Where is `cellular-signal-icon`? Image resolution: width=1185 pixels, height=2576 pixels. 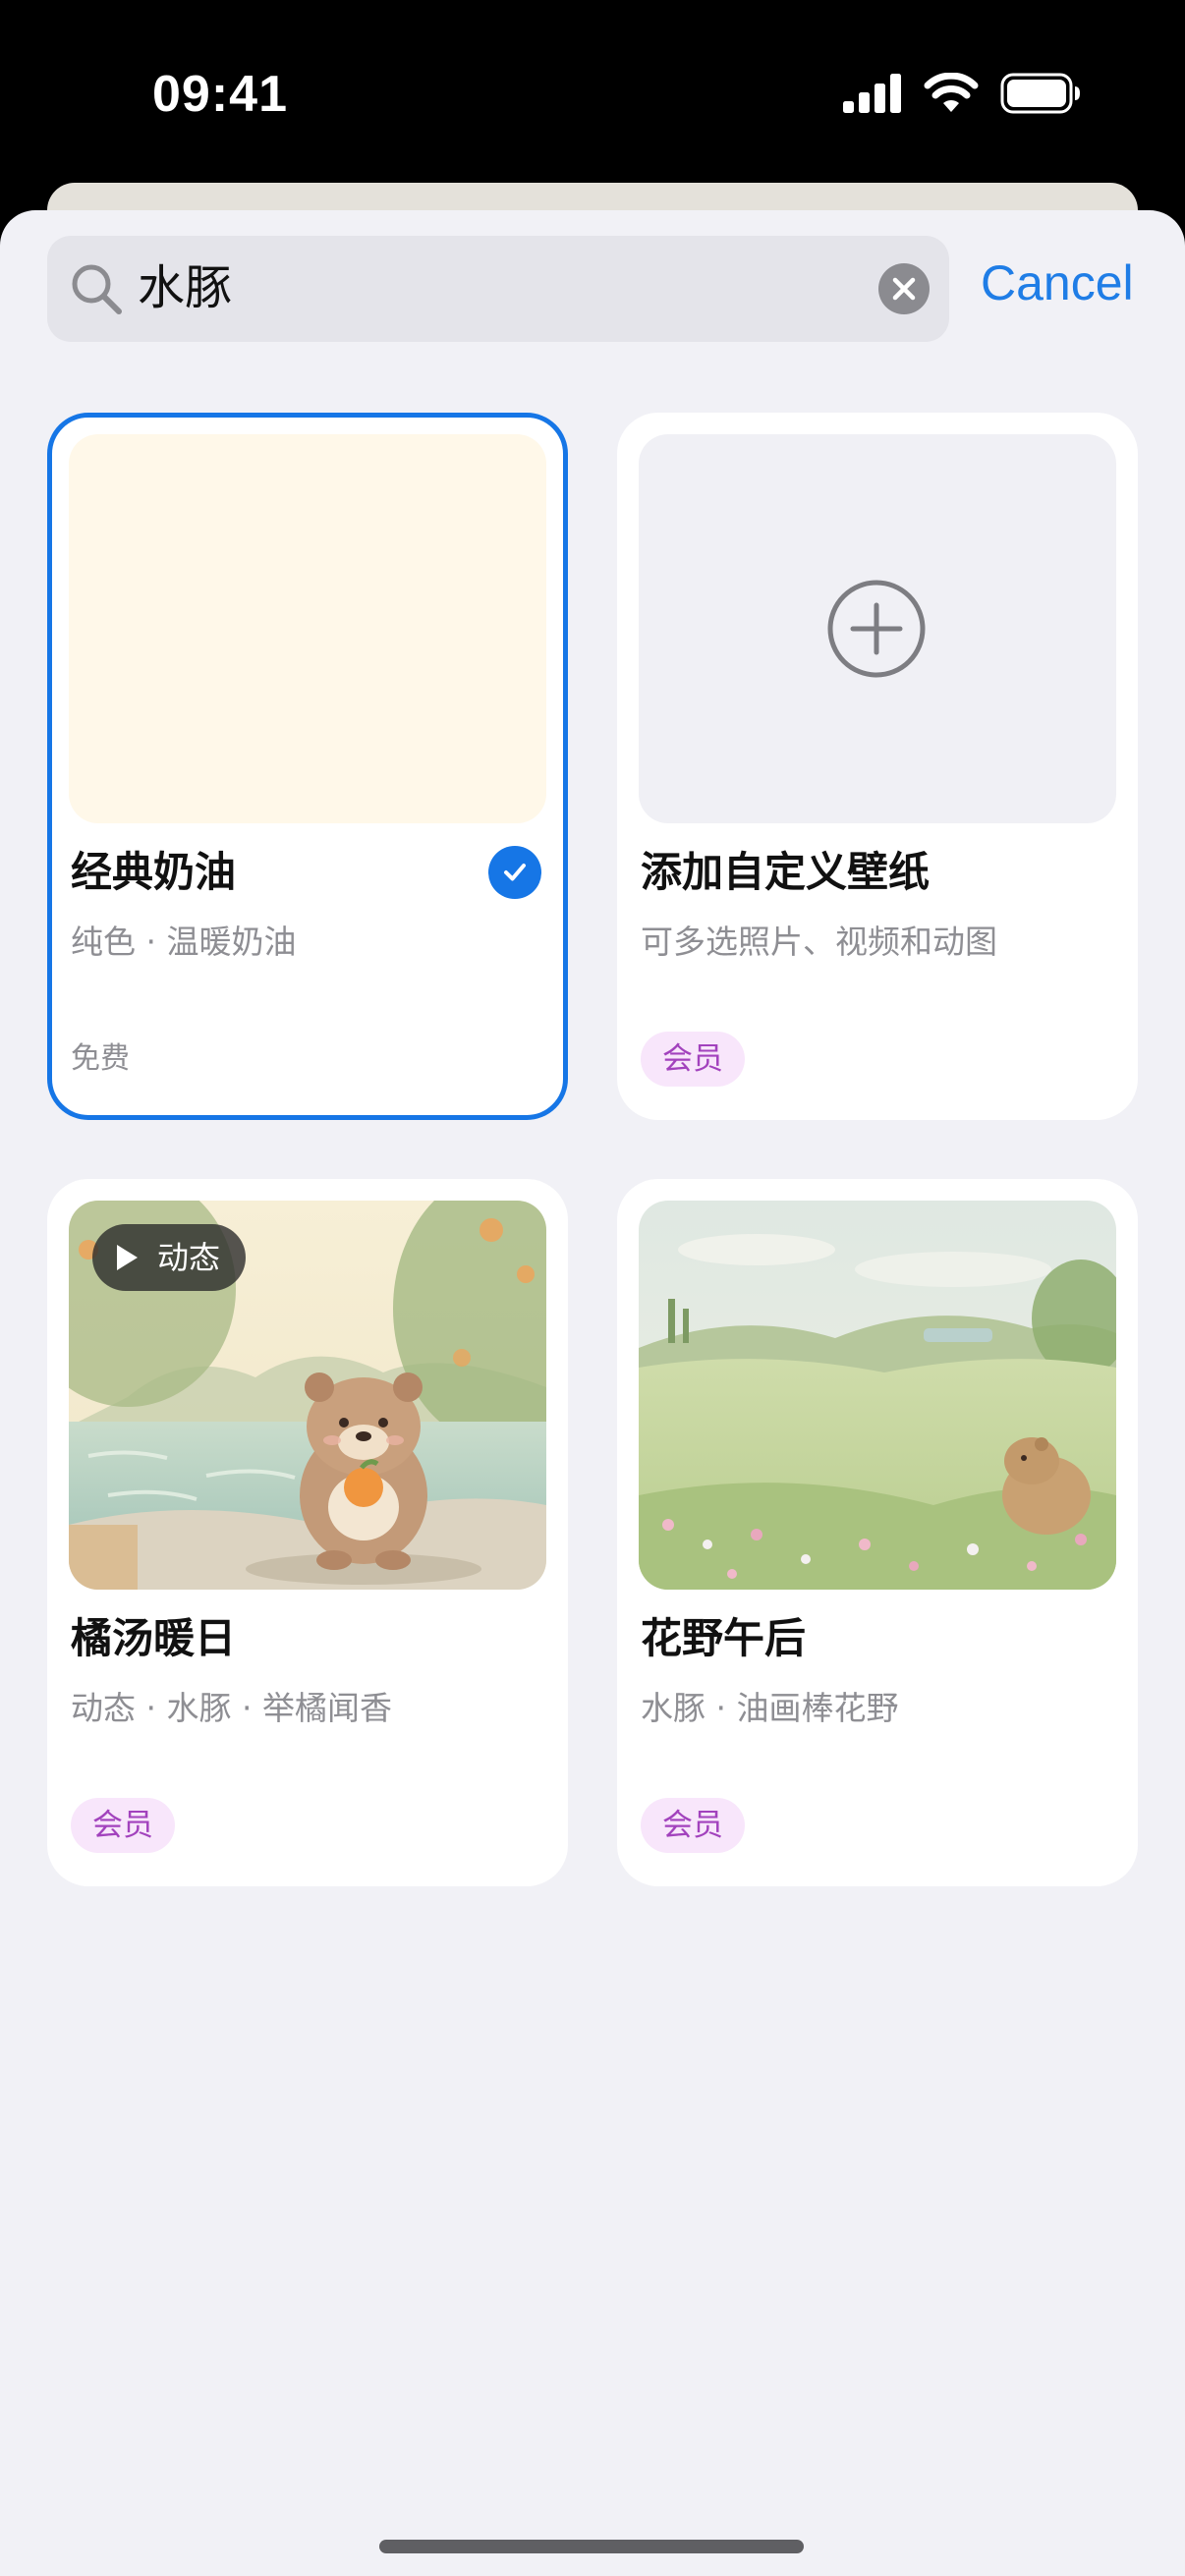 cellular-signal-icon is located at coordinates (872, 93).